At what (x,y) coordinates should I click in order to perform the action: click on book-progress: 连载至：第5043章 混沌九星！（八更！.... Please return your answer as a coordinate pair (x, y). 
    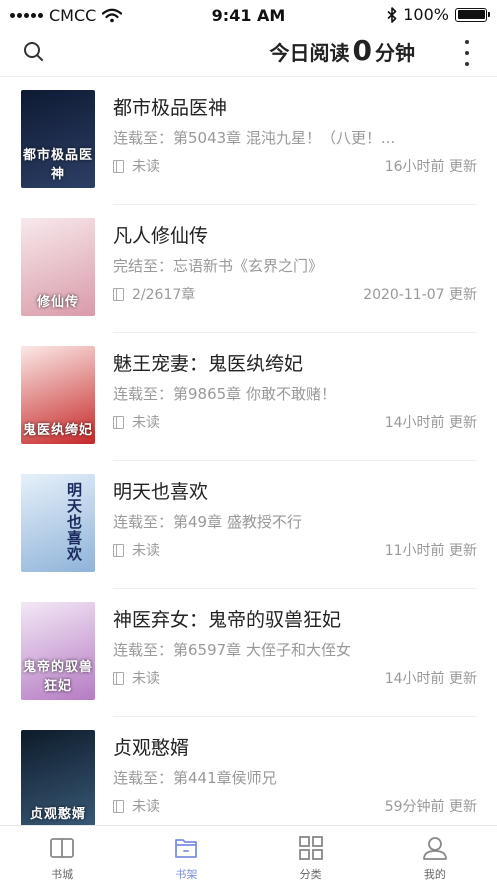
    Looking at the image, I should click on (254, 138).